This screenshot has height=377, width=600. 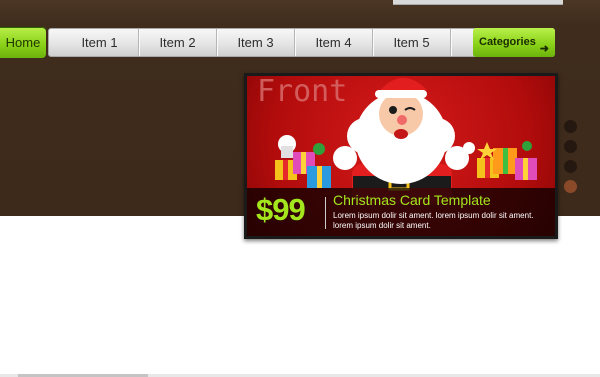 I want to click on nav-item-2: Item 2, so click(x=178, y=42).